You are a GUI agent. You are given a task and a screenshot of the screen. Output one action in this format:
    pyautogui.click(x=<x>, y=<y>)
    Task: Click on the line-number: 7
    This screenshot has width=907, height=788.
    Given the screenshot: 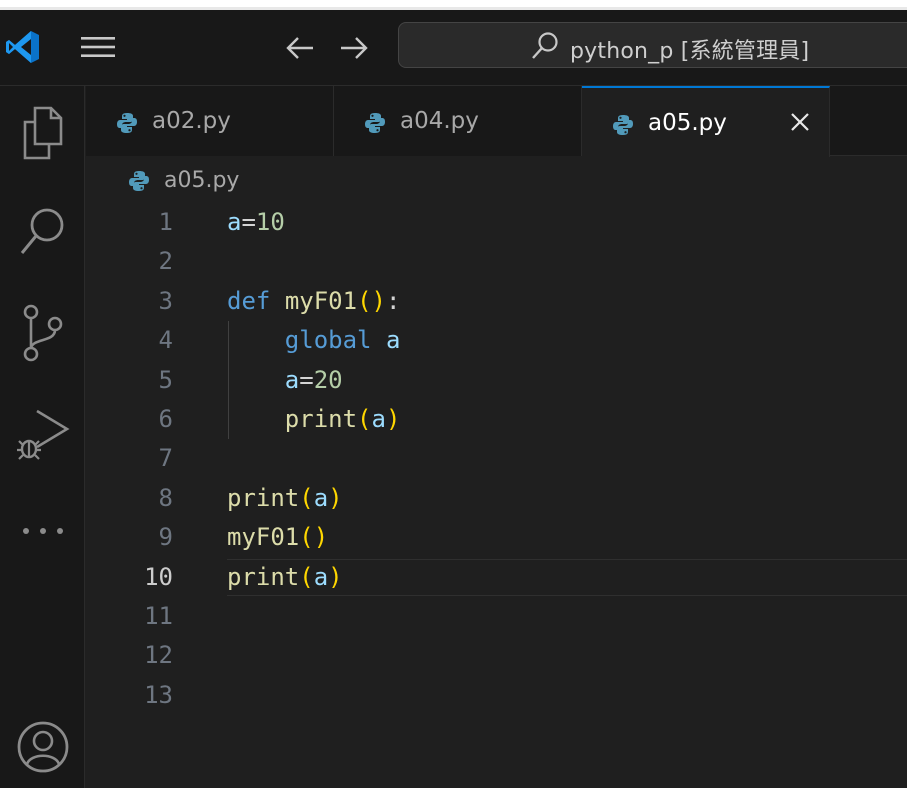 What is the action you would take?
    pyautogui.click(x=165, y=458)
    